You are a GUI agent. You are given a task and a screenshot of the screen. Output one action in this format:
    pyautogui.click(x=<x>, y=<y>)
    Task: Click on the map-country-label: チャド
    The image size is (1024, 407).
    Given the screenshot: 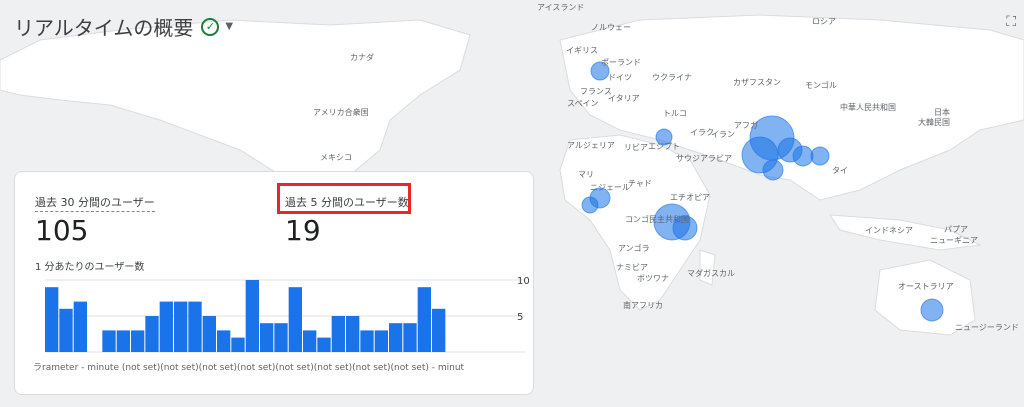 What is the action you would take?
    pyautogui.click(x=640, y=183)
    